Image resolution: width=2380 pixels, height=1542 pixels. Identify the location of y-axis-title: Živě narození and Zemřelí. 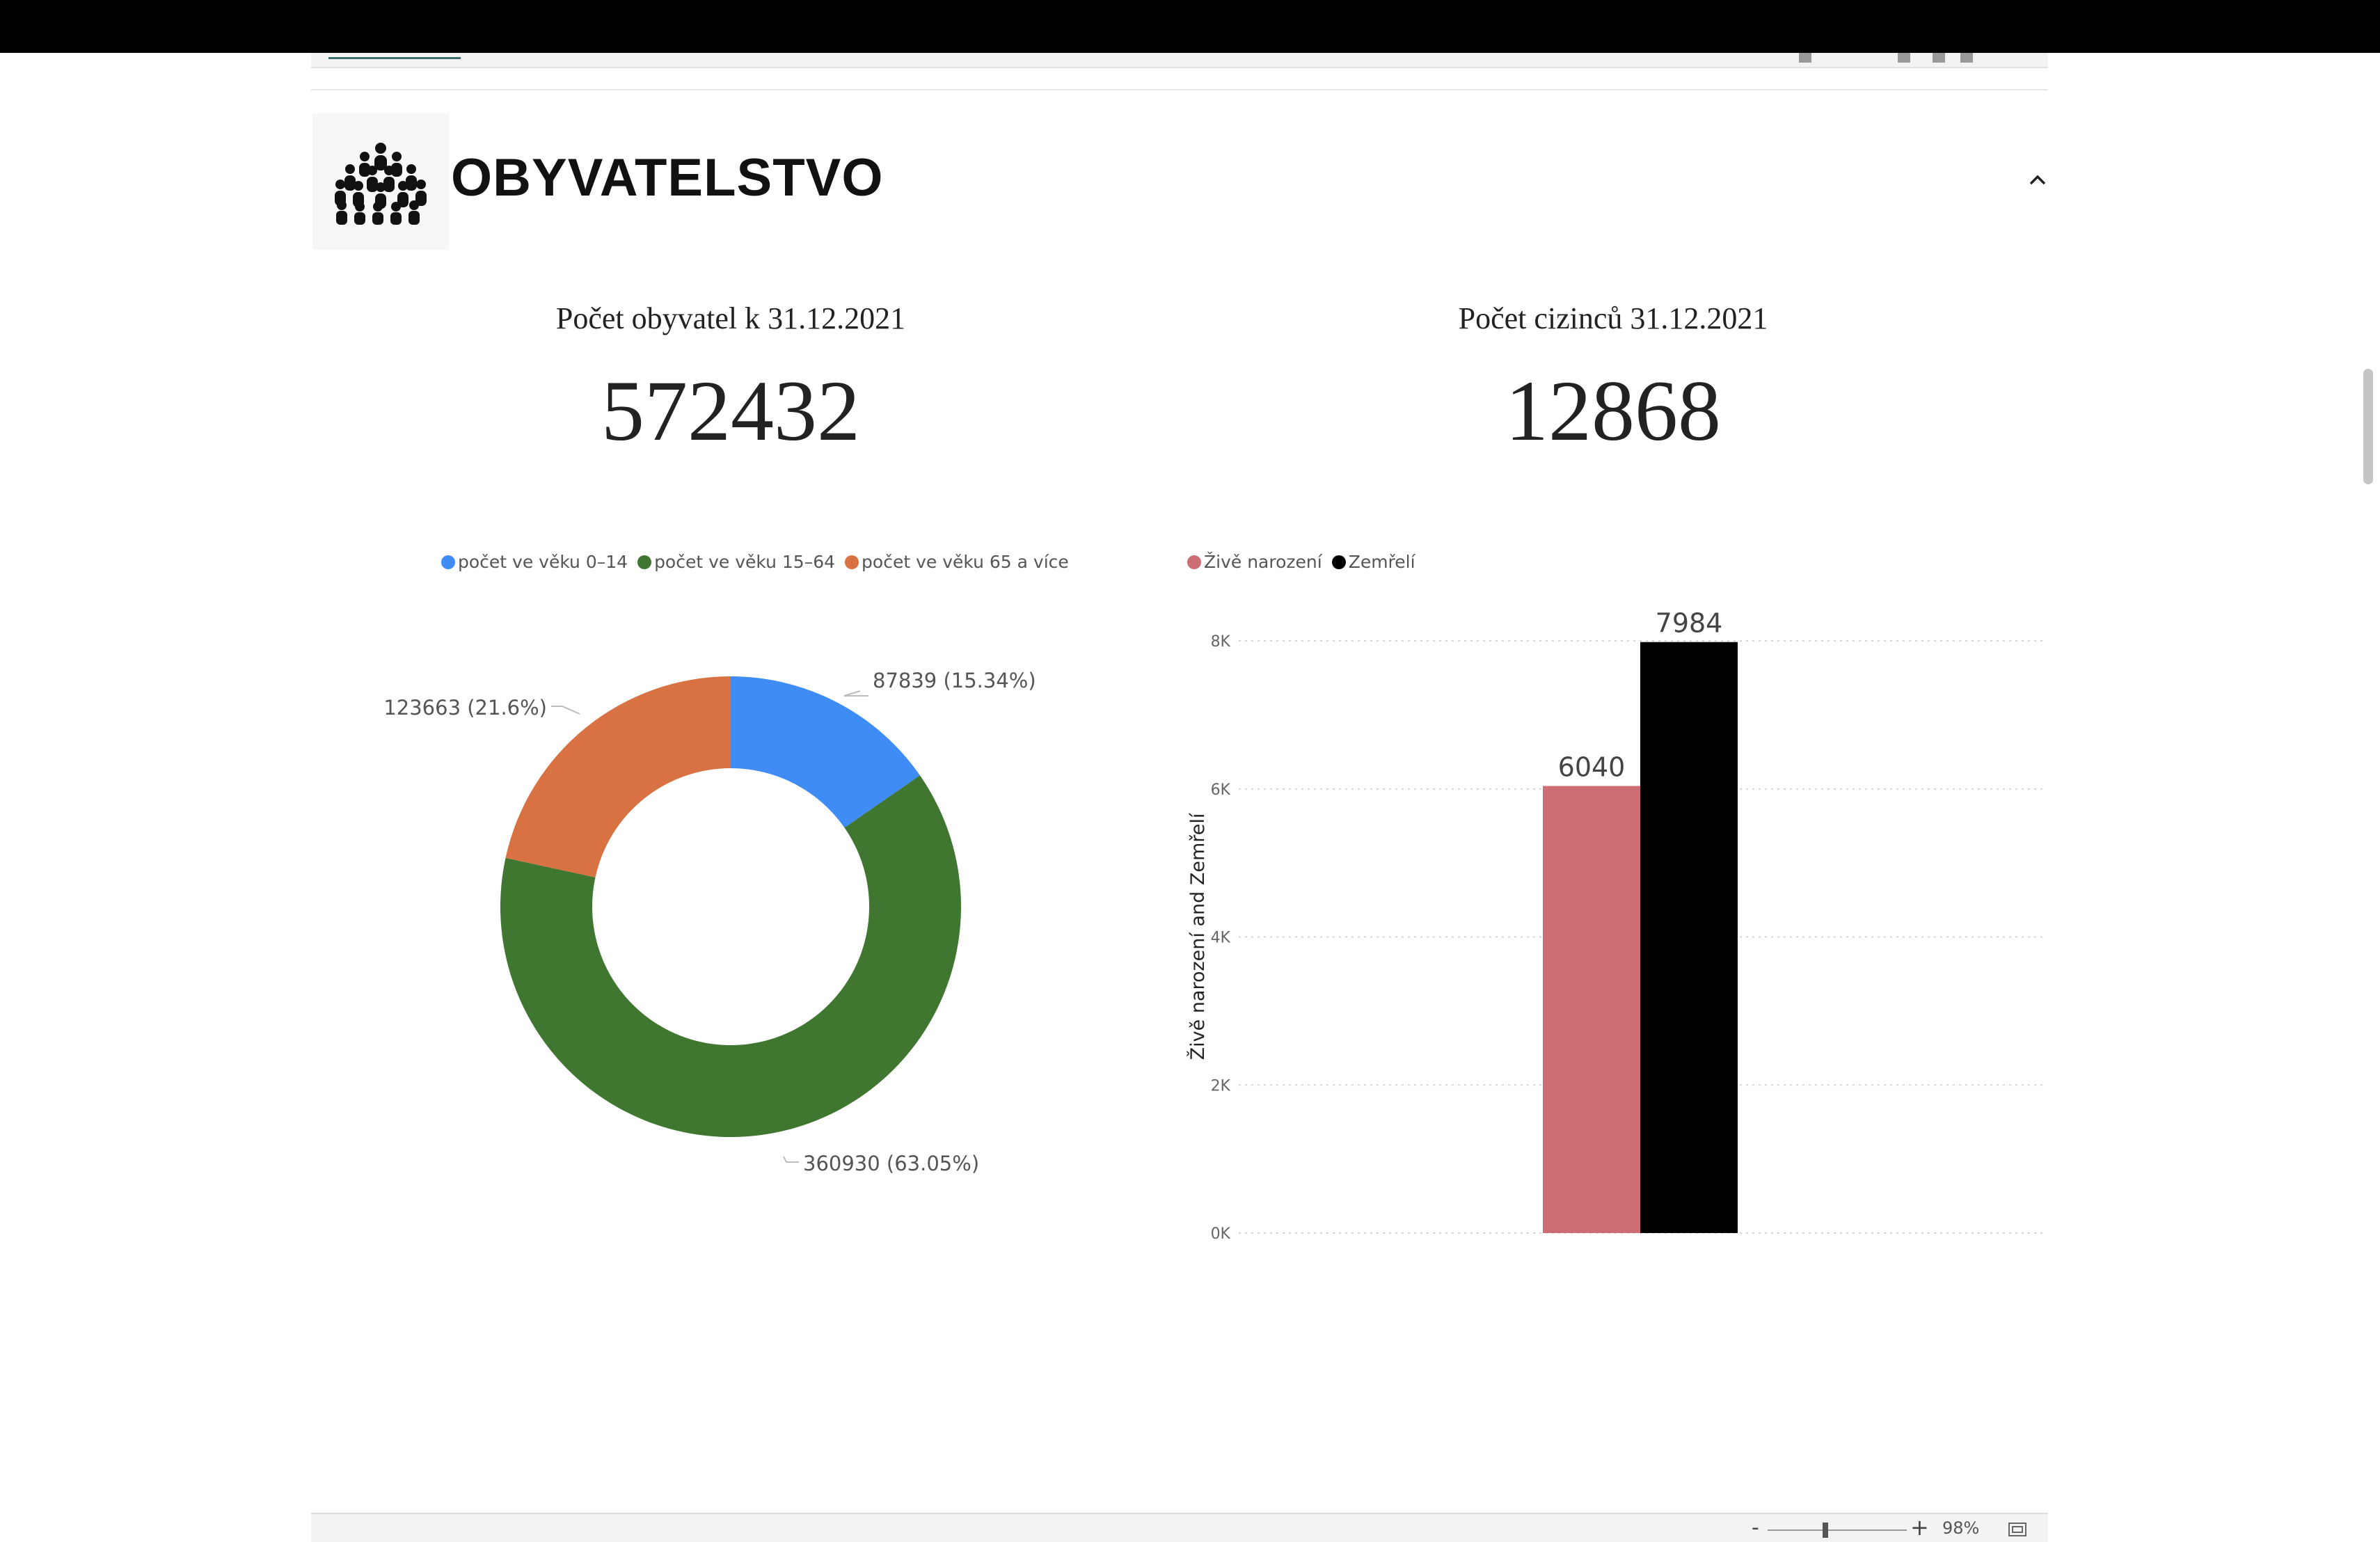
(1198, 936).